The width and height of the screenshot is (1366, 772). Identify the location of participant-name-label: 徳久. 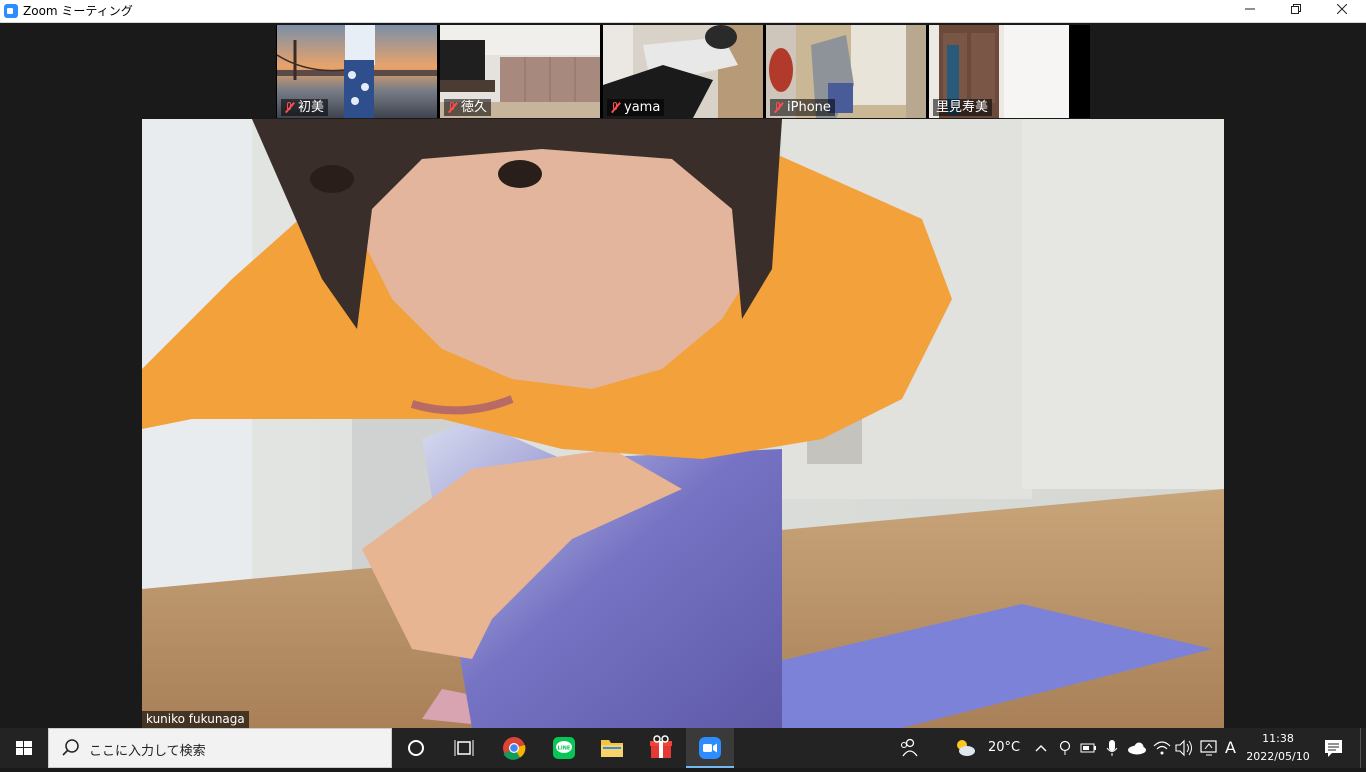
(468, 107).